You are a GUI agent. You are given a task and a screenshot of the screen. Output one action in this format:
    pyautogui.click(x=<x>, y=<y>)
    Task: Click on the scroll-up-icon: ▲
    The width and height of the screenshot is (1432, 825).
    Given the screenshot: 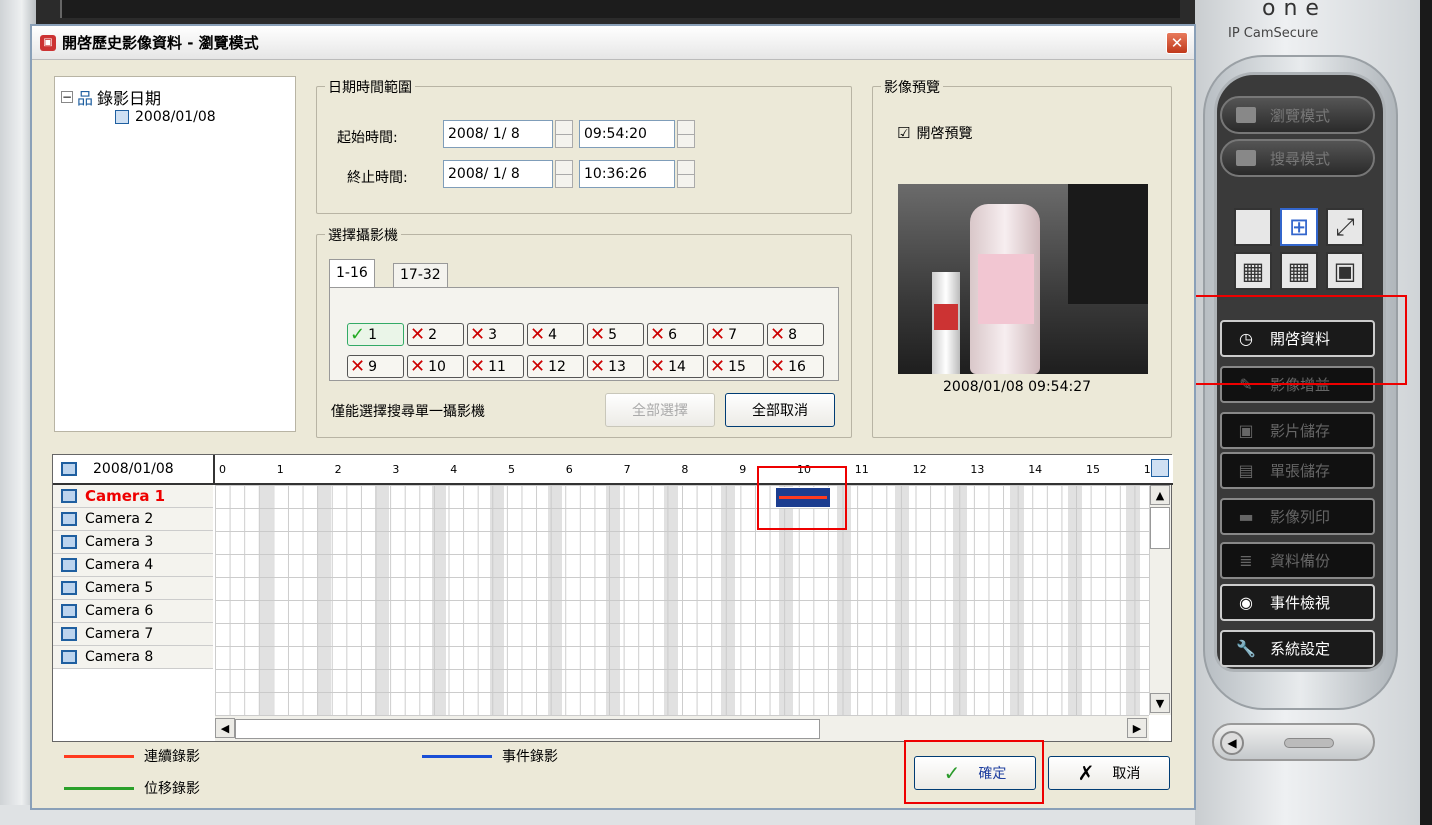 What is the action you would take?
    pyautogui.click(x=1160, y=495)
    